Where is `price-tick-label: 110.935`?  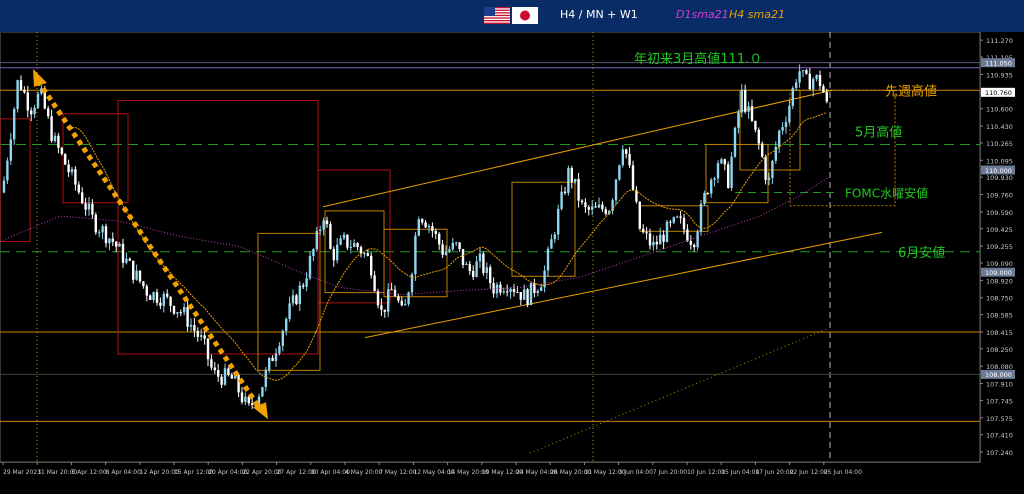 price-tick-label: 110.935 is located at coordinates (999, 75).